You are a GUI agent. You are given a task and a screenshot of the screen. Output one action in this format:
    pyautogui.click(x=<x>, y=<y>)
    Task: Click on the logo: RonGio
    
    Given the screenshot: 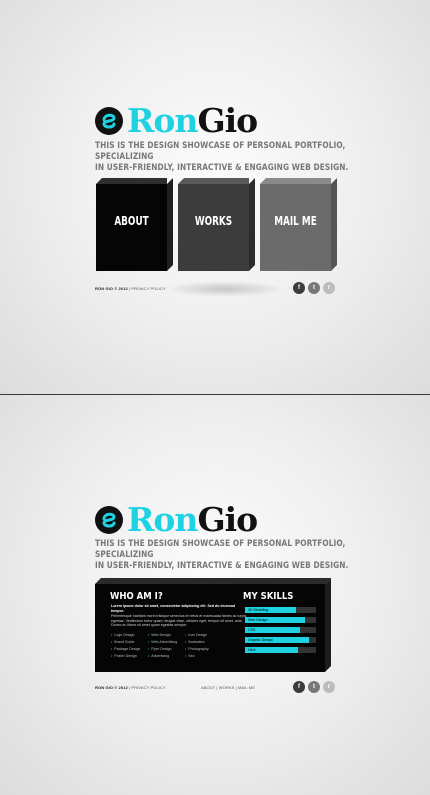 What is the action you would take?
    pyautogui.click(x=176, y=120)
    